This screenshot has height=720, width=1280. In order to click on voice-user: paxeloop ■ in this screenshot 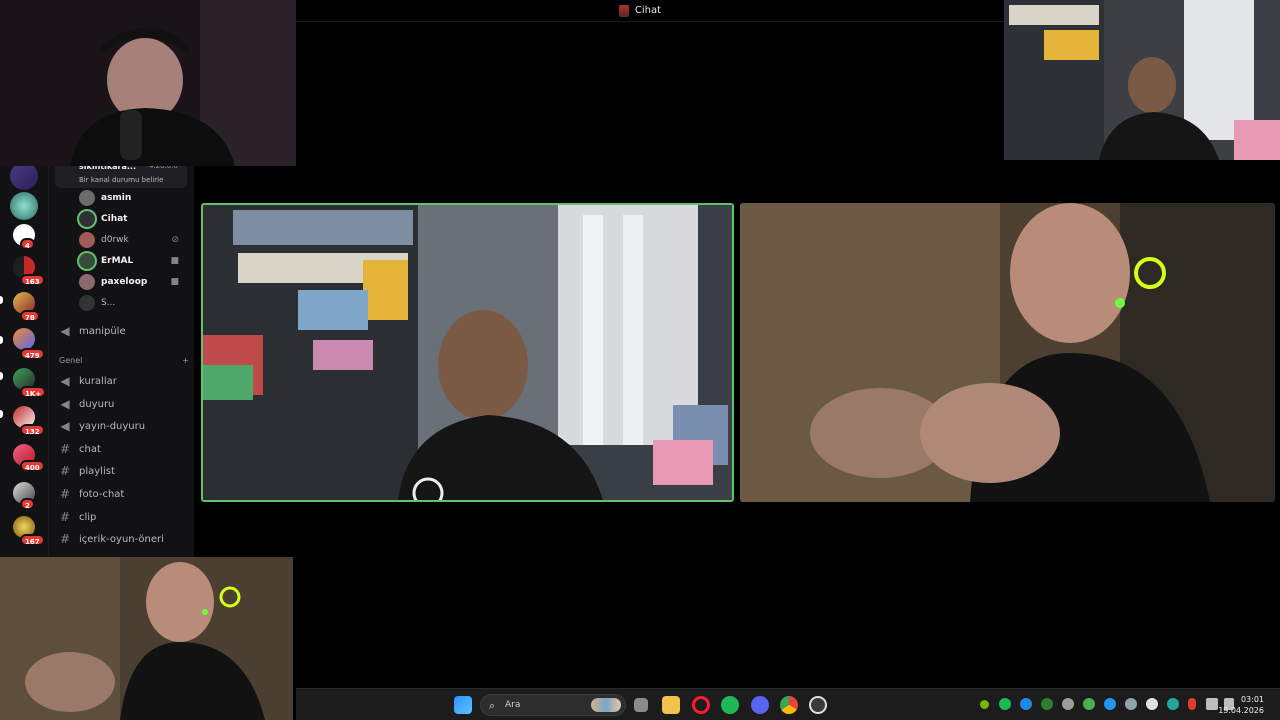, I will do `click(134, 282)`.